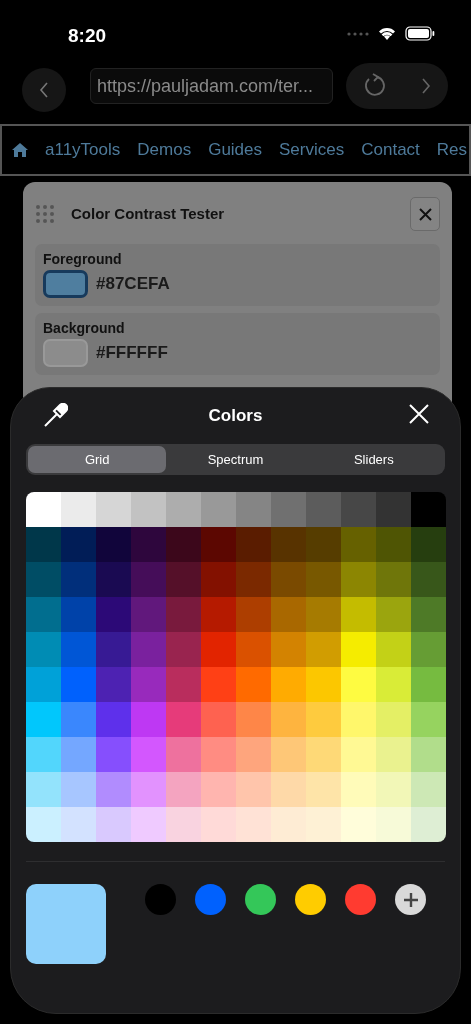  Describe the element at coordinates (97, 459) in the screenshot. I see `segment-tab: Grid` at that location.